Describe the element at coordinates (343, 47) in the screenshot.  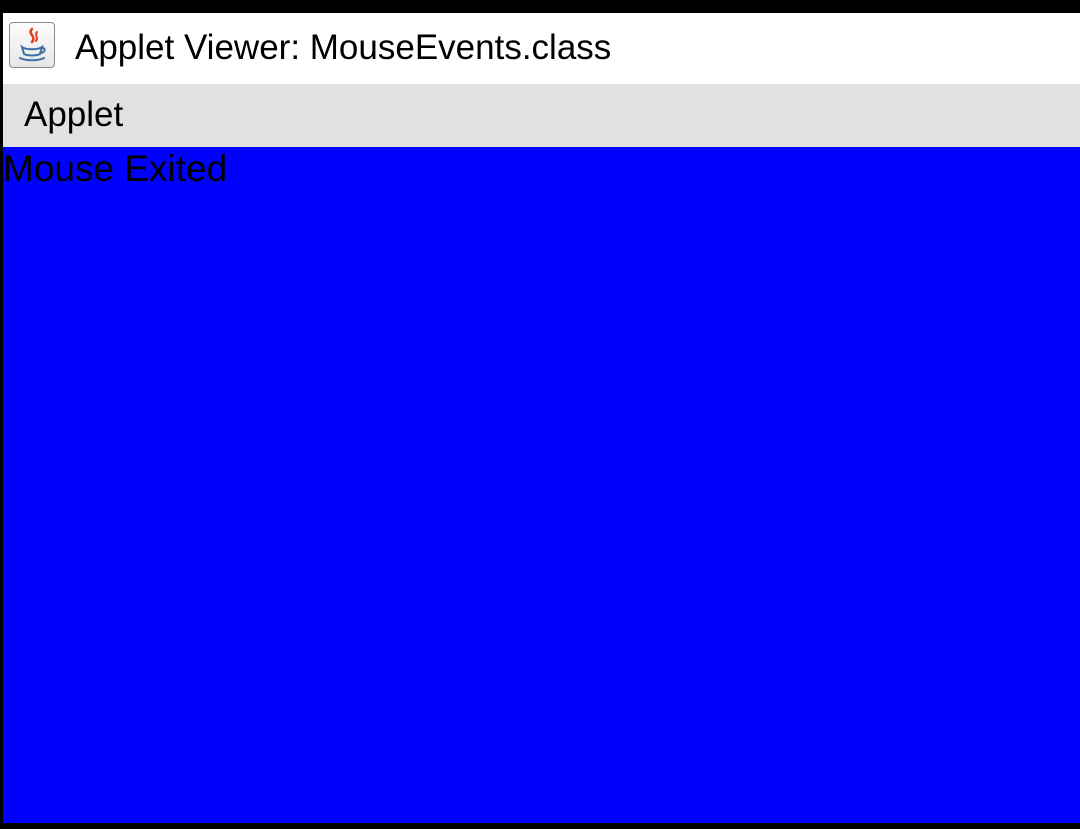
I see `window-title: Applet Viewer: MouseEvents.class` at that location.